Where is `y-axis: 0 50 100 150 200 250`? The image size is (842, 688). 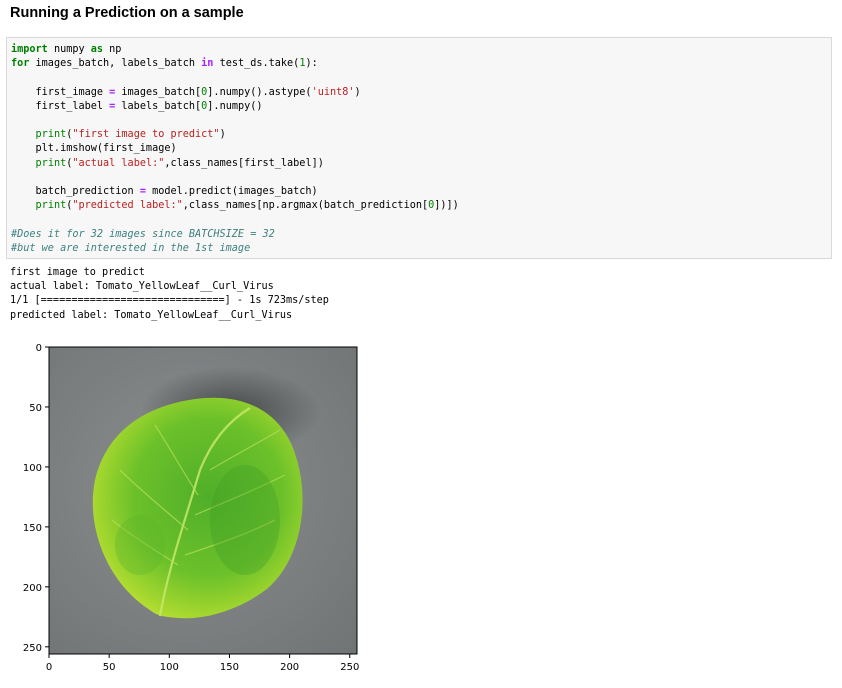 y-axis: 0 50 100 150 200 250 is located at coordinates (36, 498).